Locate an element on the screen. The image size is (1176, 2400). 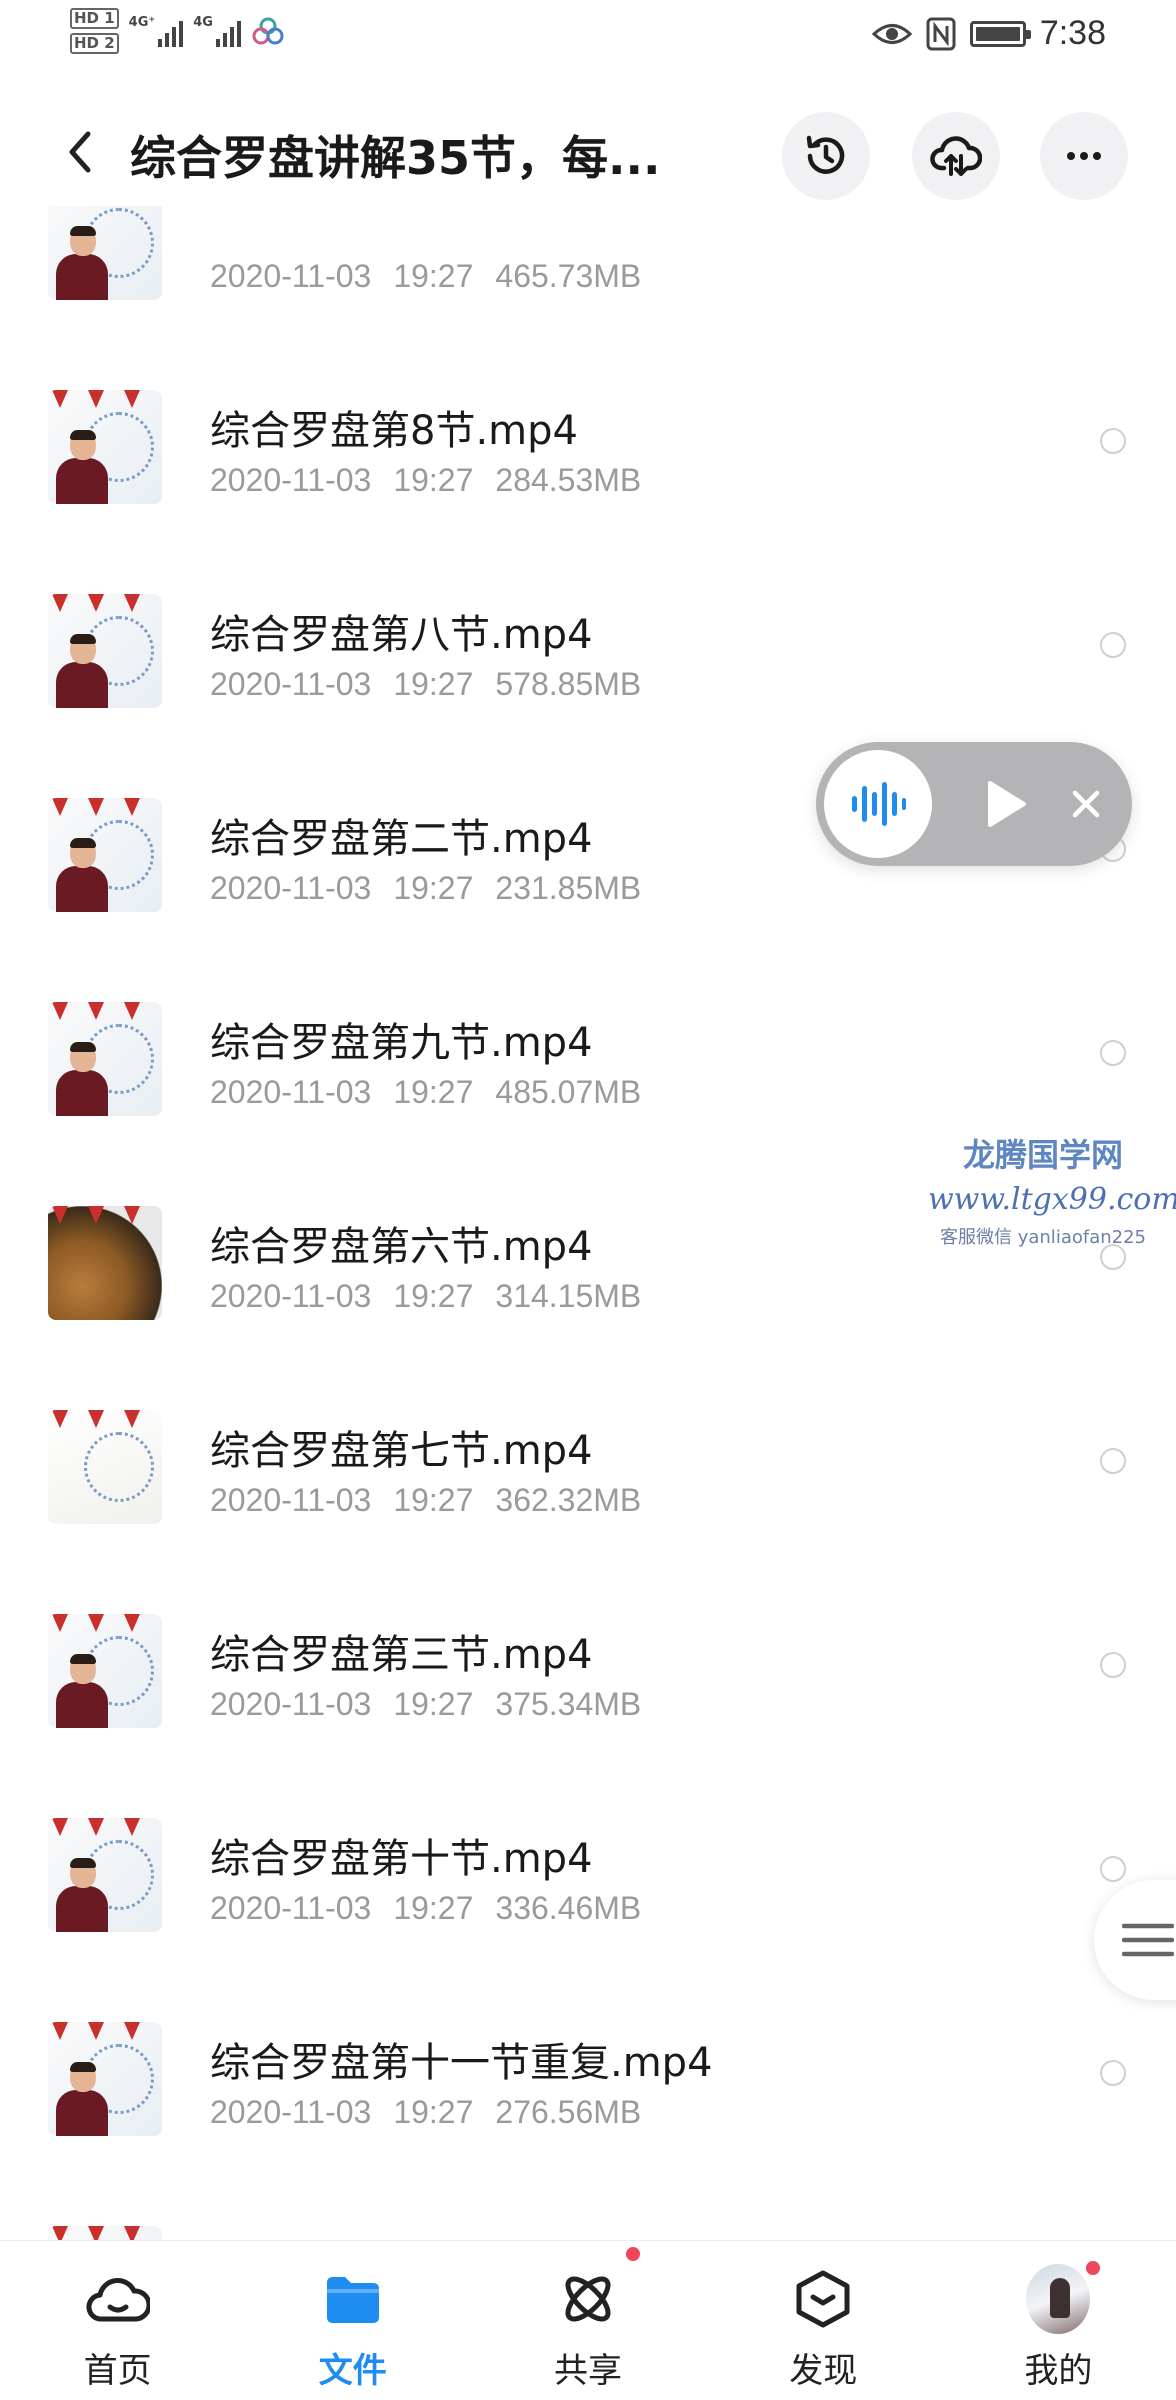
nav-label-files: 文件 is located at coordinates (352, 2371).